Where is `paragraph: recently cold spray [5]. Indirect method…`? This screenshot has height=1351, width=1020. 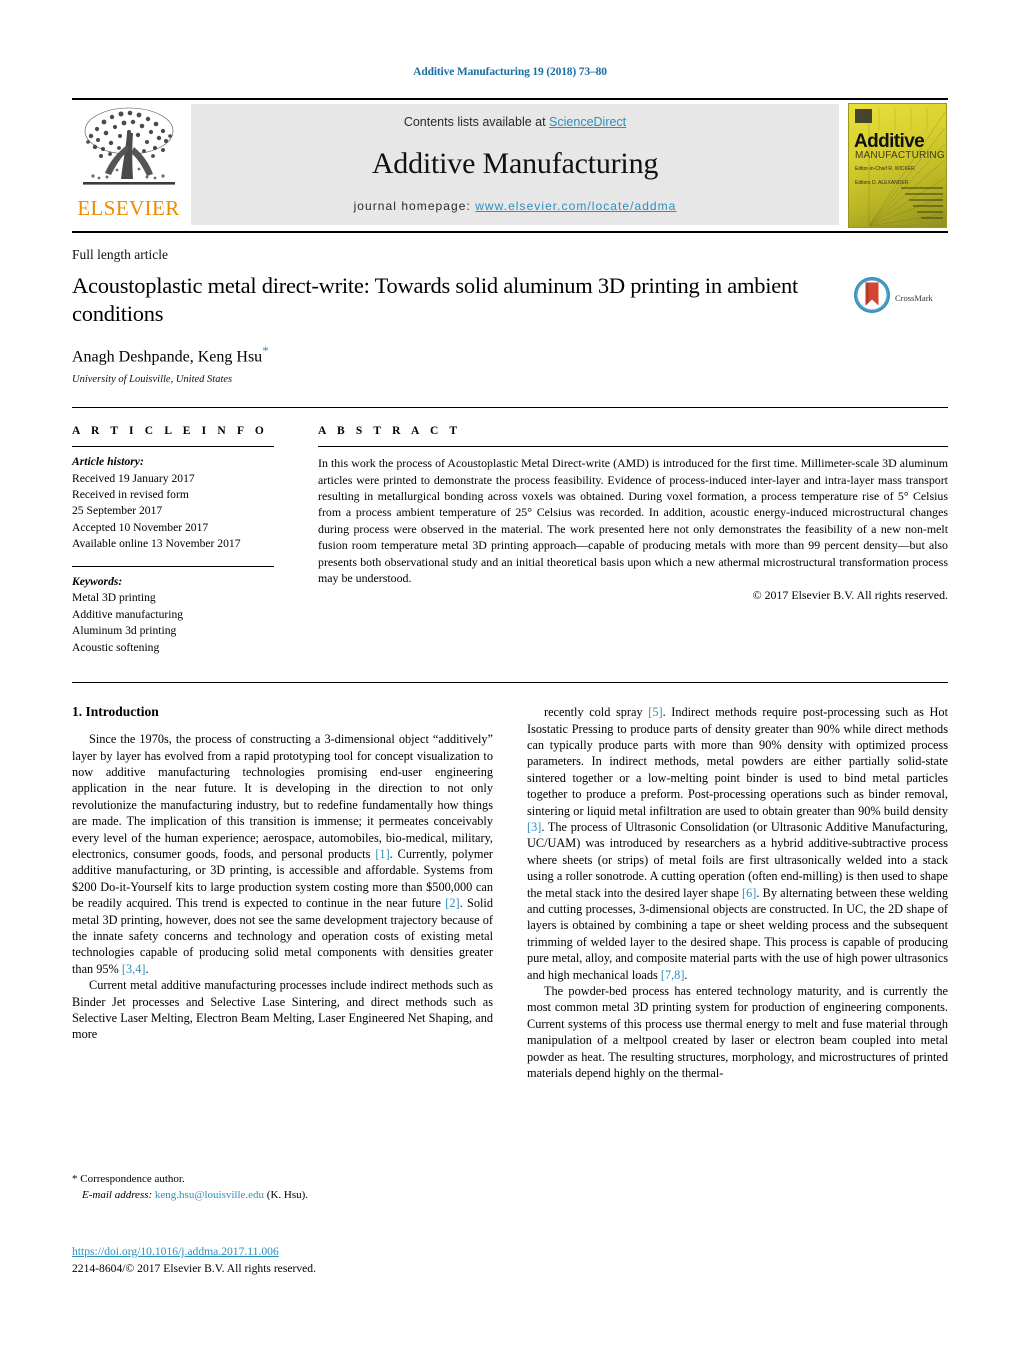
paragraph: recently cold spray [5]. Indirect method… is located at coordinates (737, 843).